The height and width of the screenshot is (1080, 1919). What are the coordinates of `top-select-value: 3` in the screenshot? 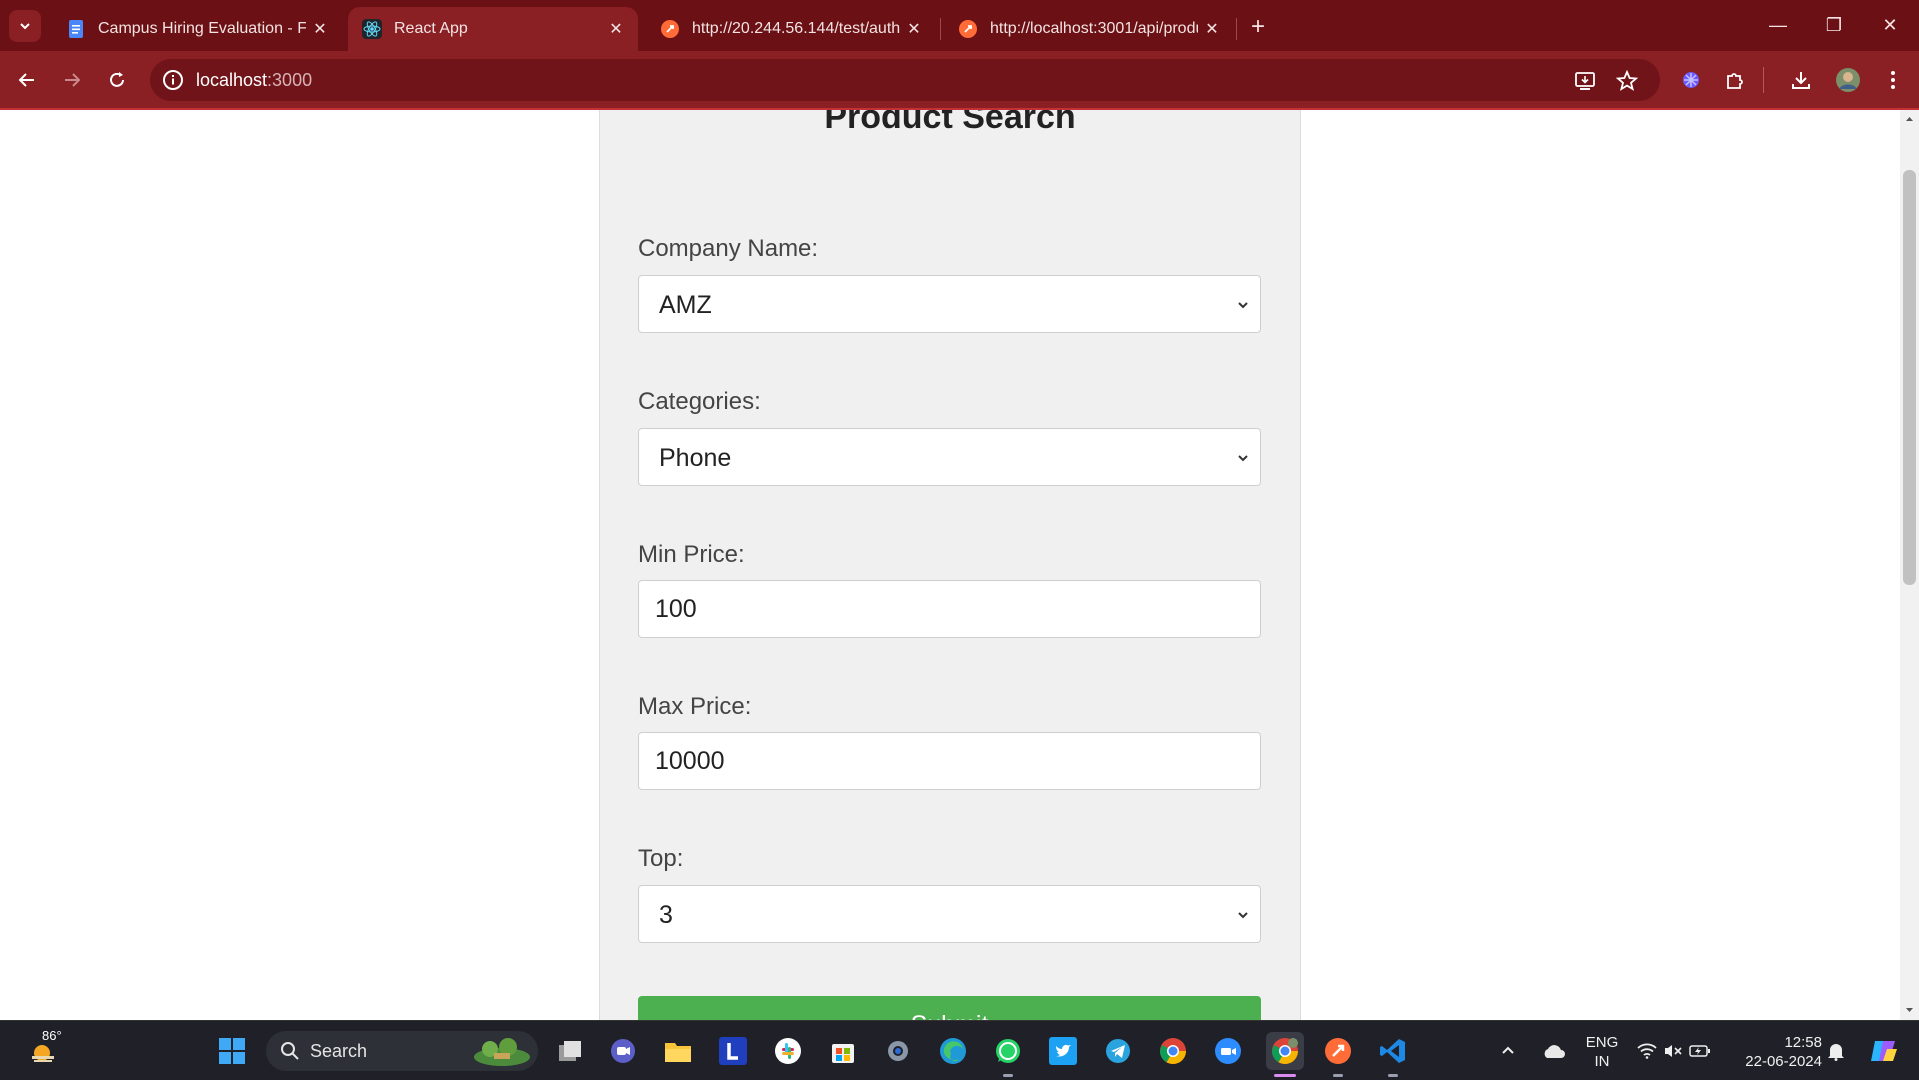 It's located at (666, 915).